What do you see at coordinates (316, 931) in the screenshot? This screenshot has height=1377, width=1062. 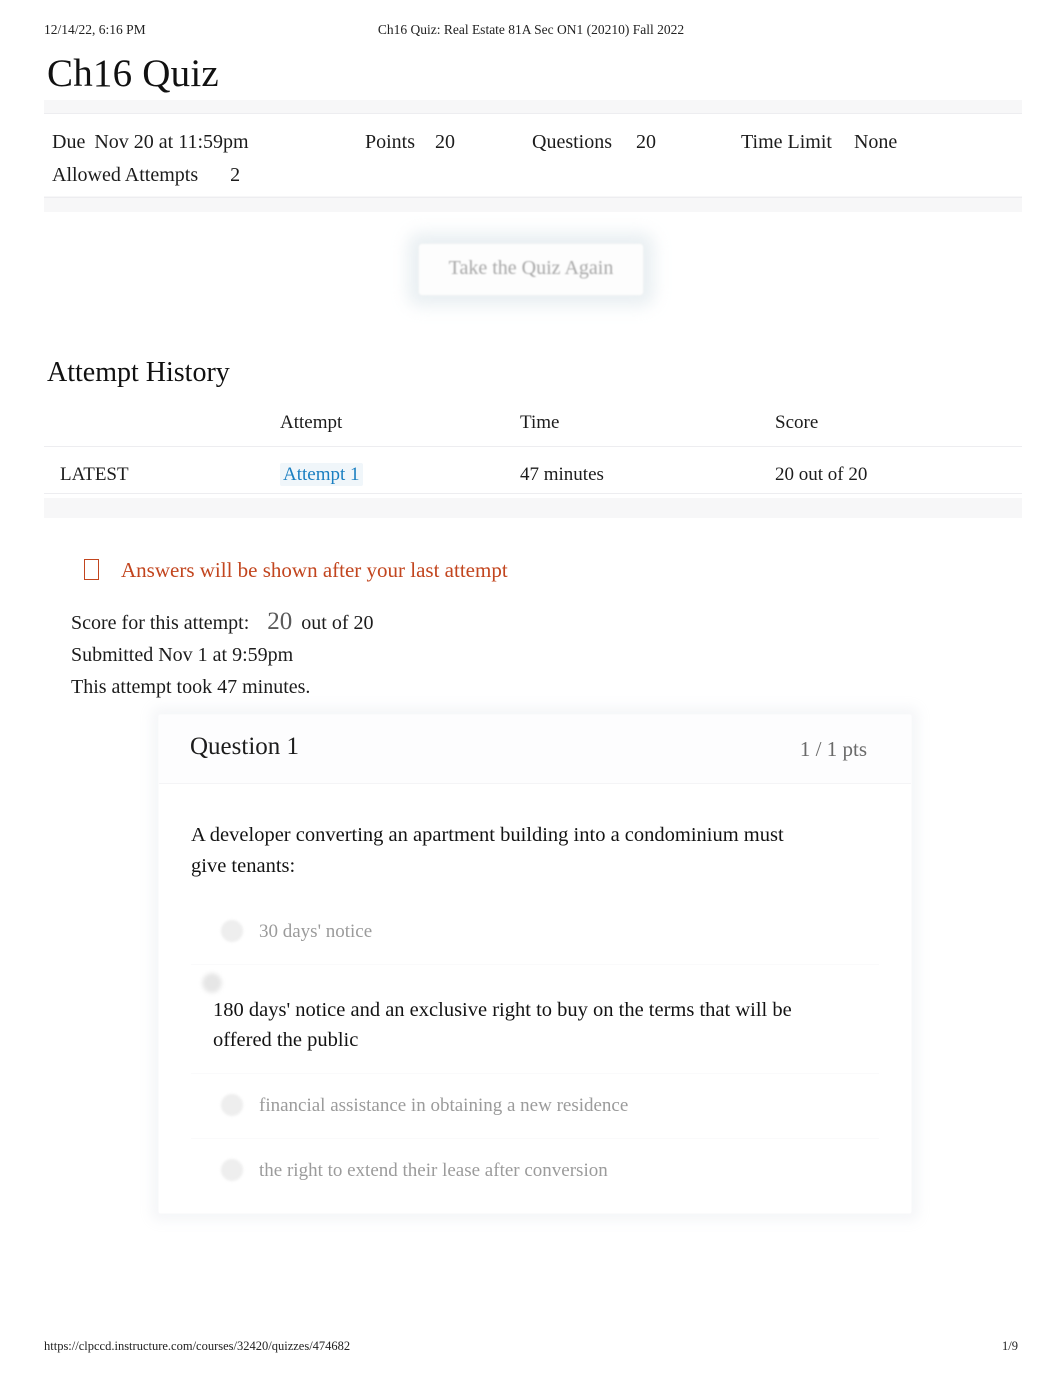 I see `answer-text: 30 days' notice` at bounding box center [316, 931].